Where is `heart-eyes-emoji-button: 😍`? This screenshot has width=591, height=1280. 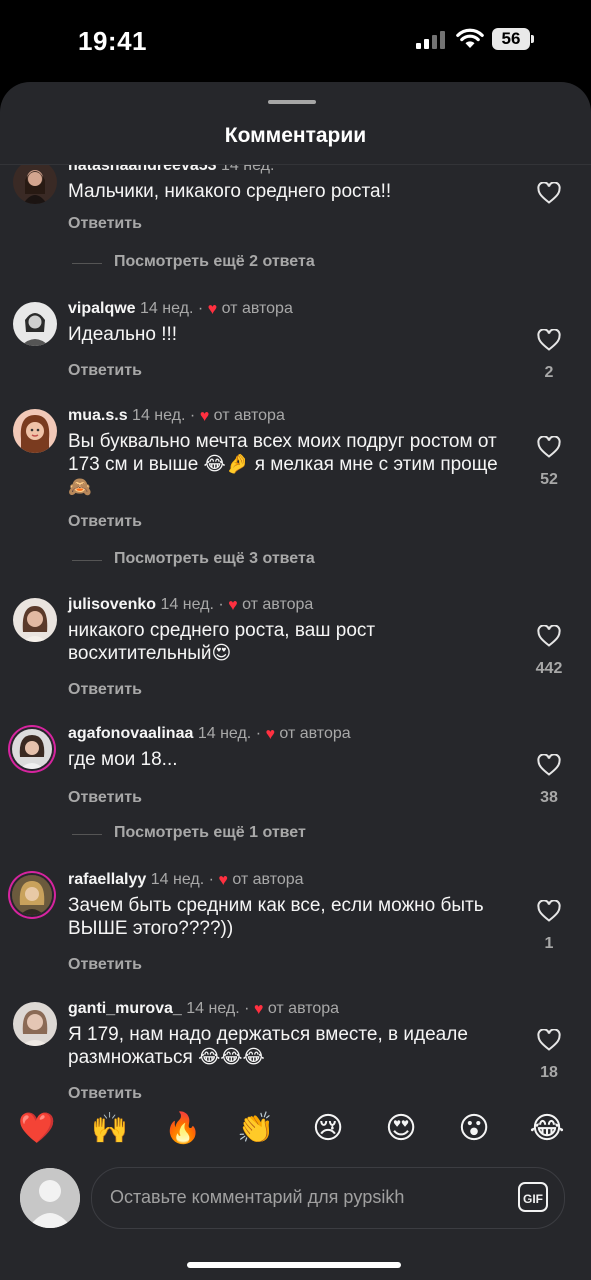 heart-eyes-emoji-button: 😍 is located at coordinates (401, 1129).